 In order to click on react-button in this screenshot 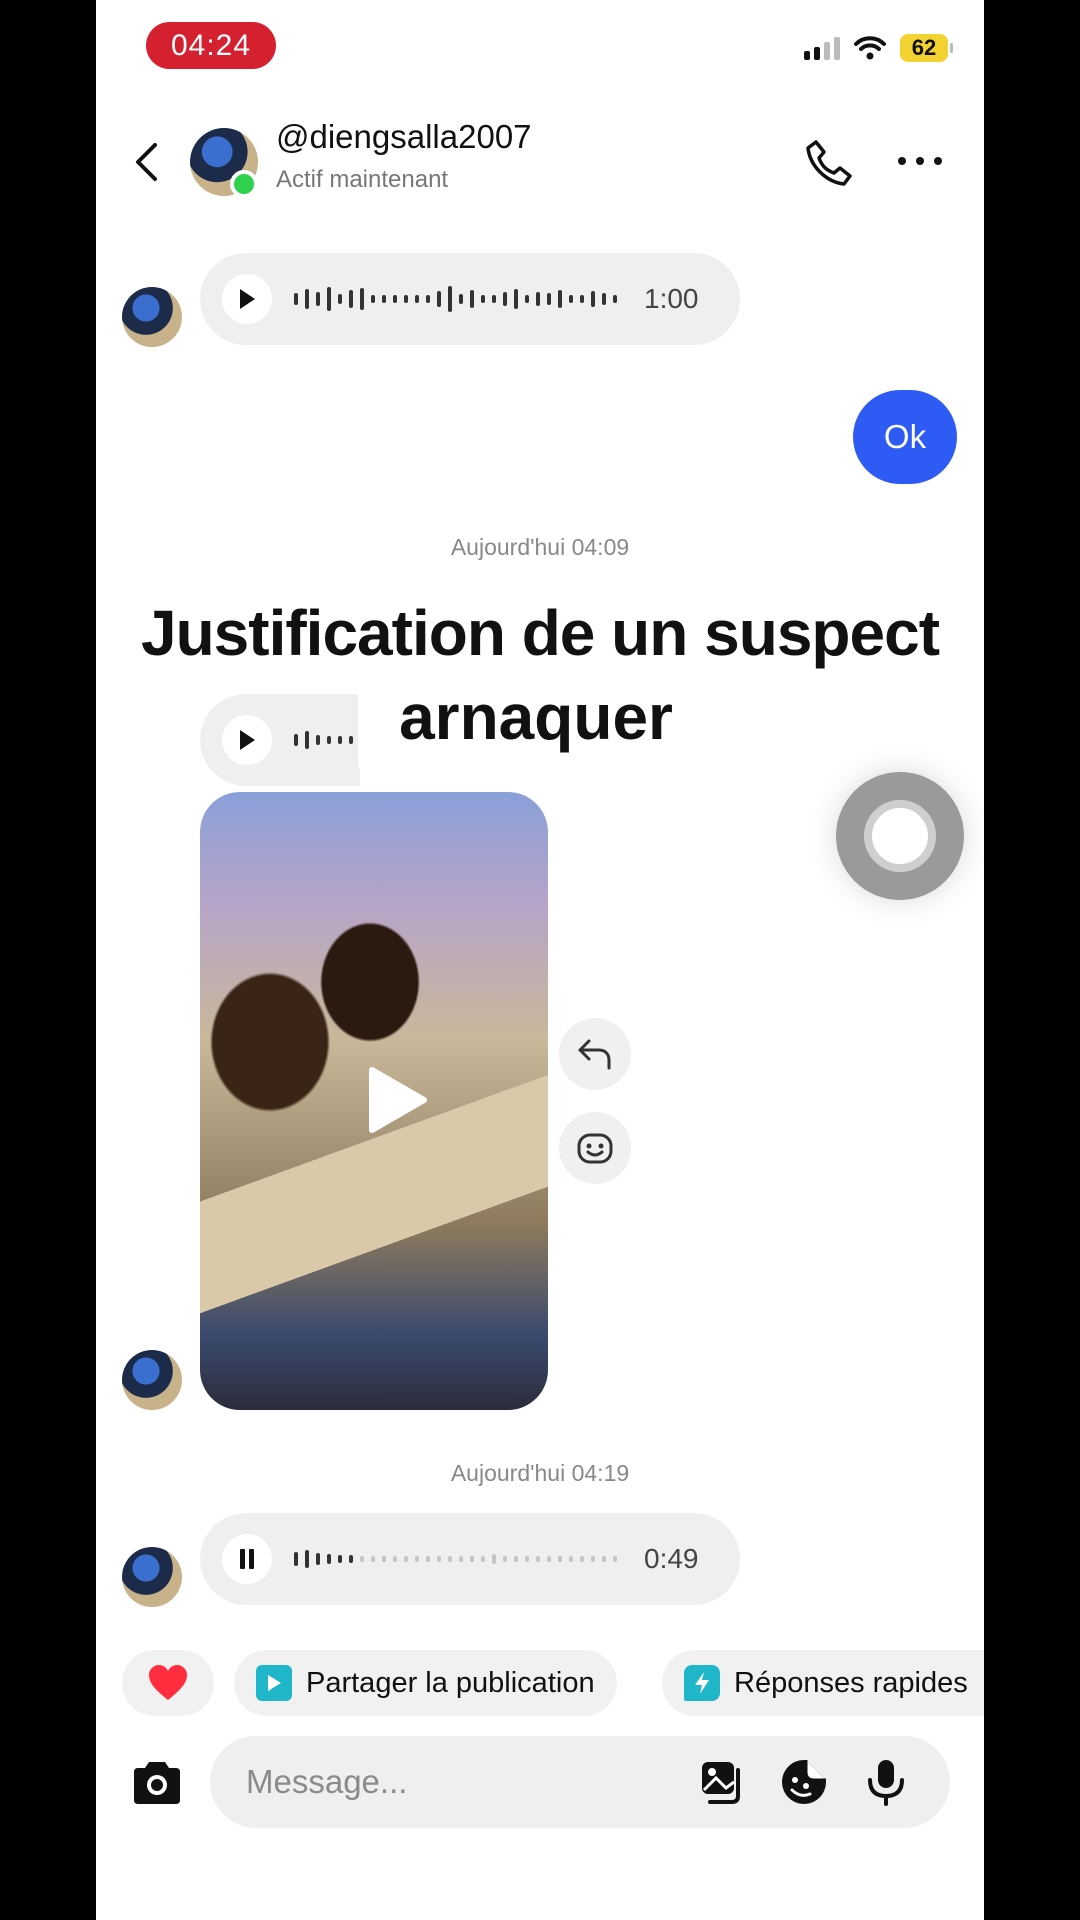, I will do `click(595, 1148)`.